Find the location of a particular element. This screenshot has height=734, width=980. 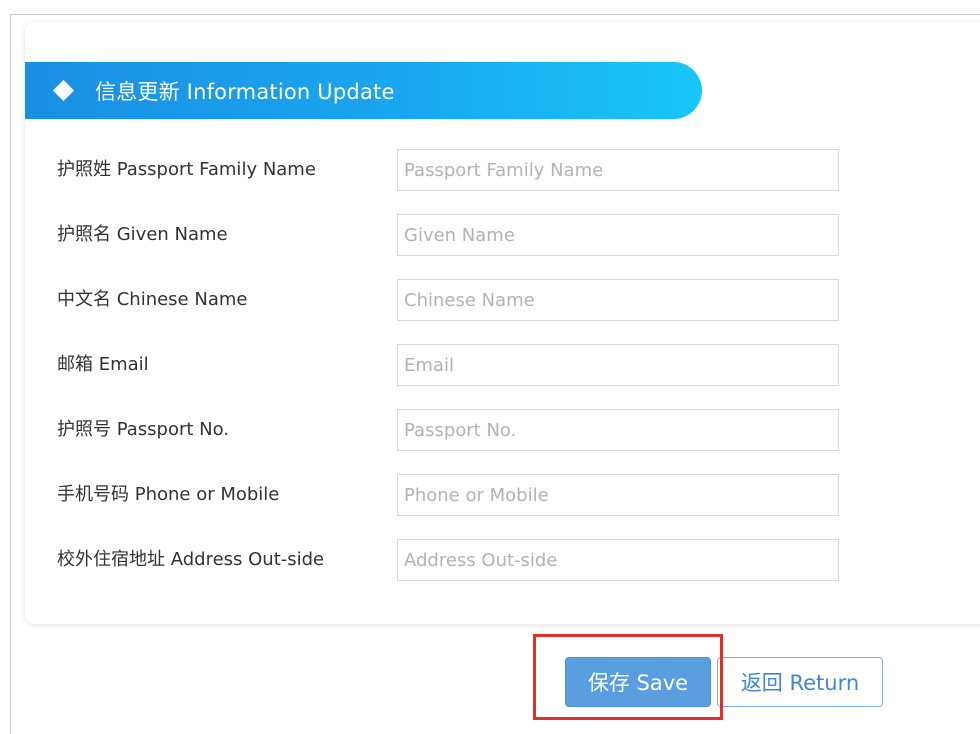

section-header: 信息更新 Information Update is located at coordinates (363, 90).